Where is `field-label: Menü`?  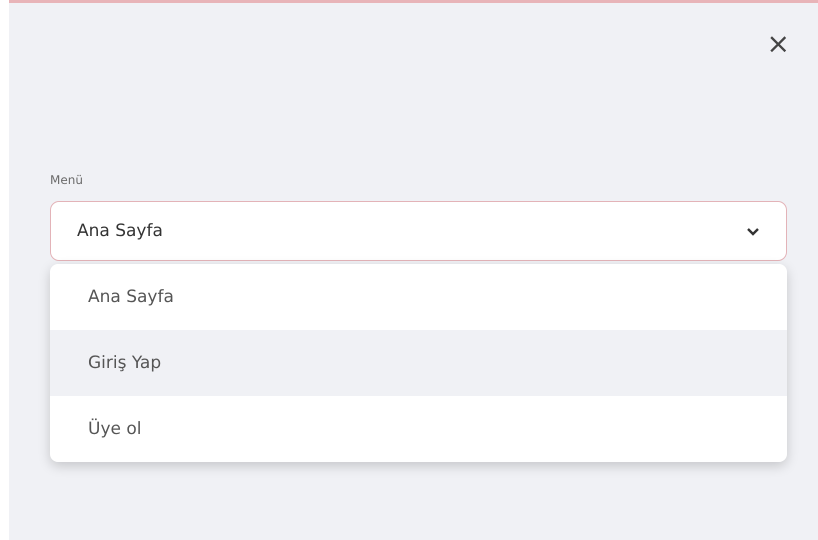
field-label: Menü is located at coordinates (67, 180).